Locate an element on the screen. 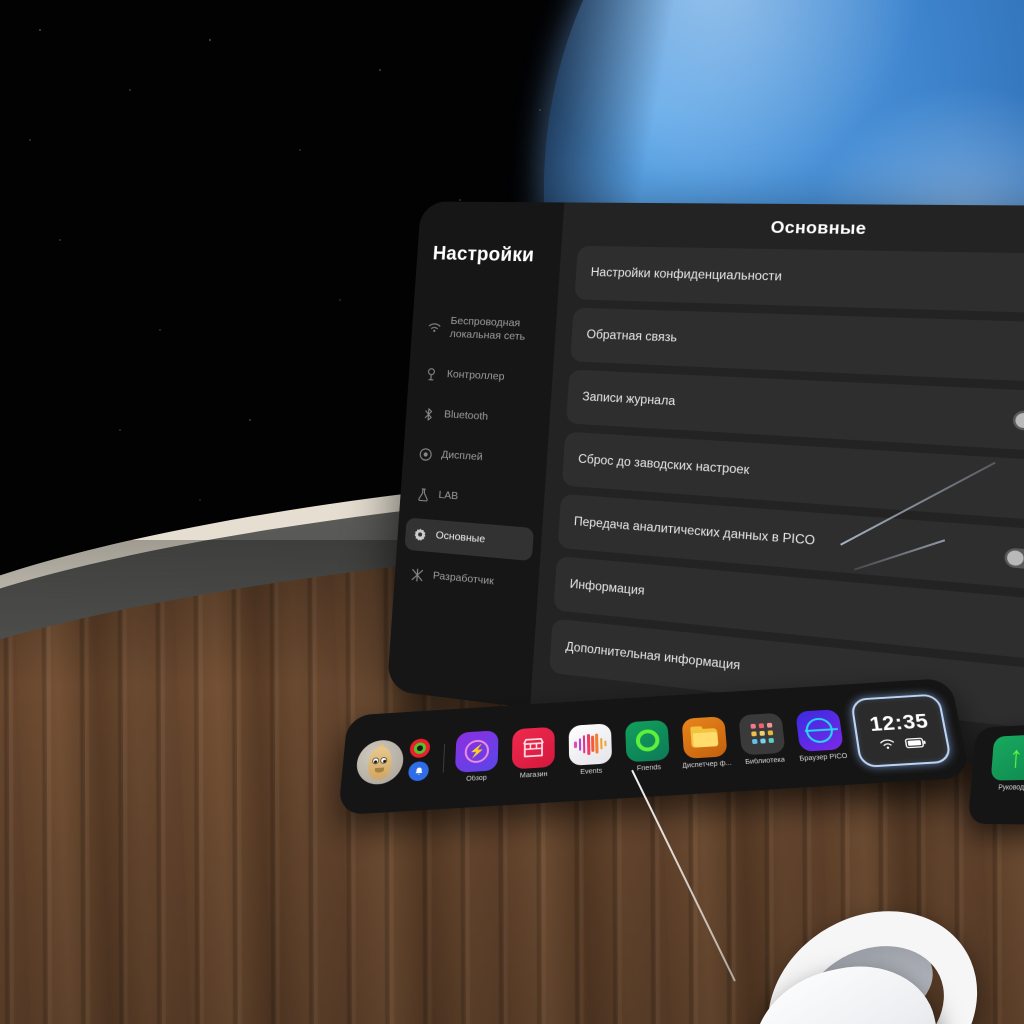  library-icon is located at coordinates (762, 733).